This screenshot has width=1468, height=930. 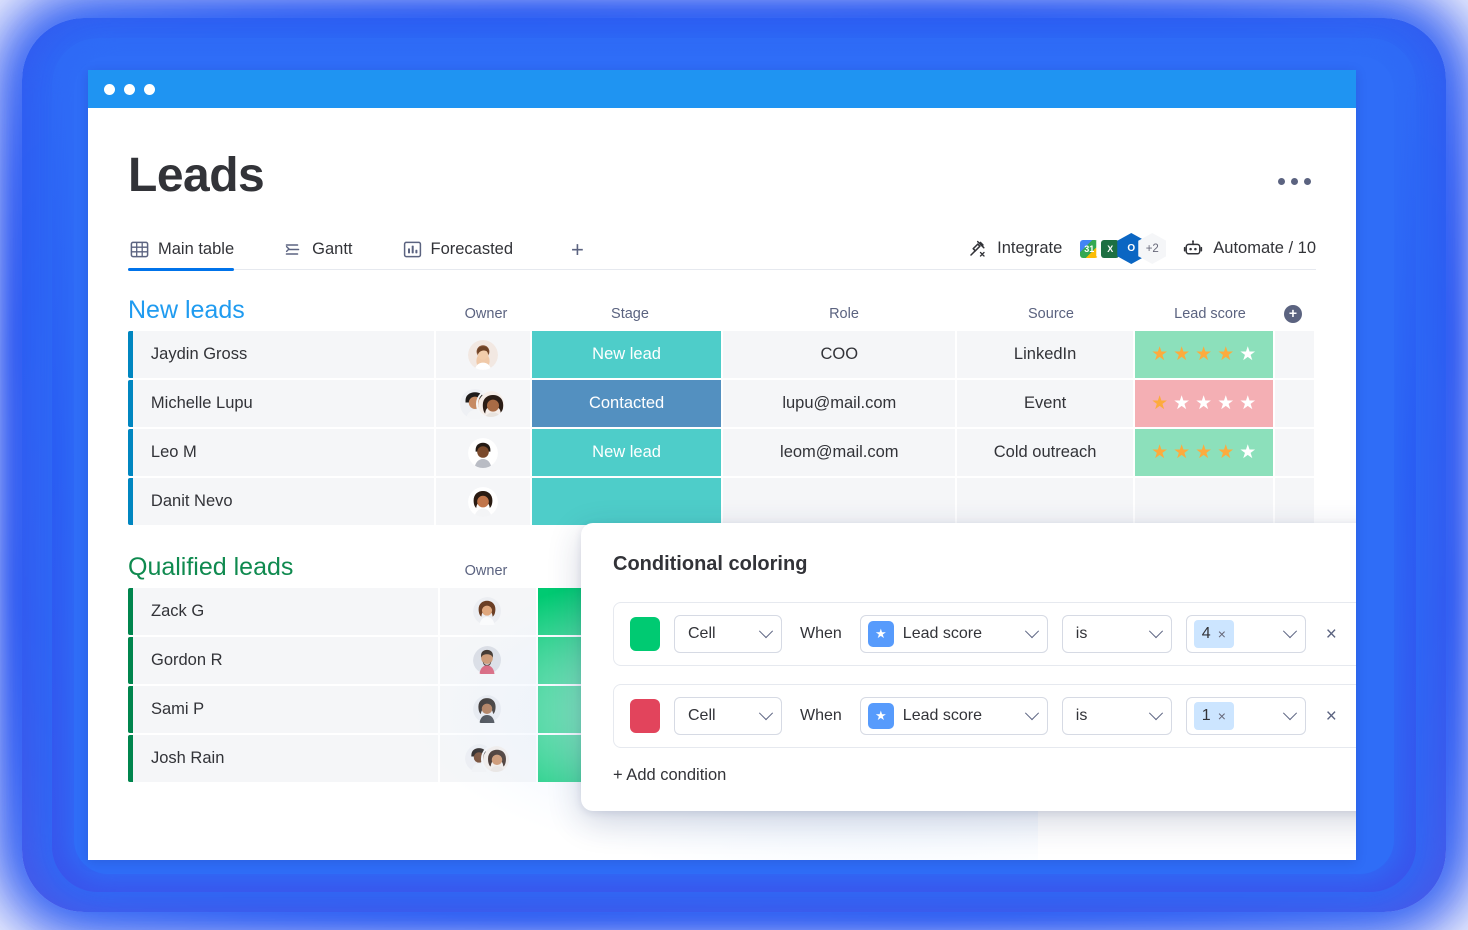 I want to click on row-lead-score, so click(x=1203, y=501).